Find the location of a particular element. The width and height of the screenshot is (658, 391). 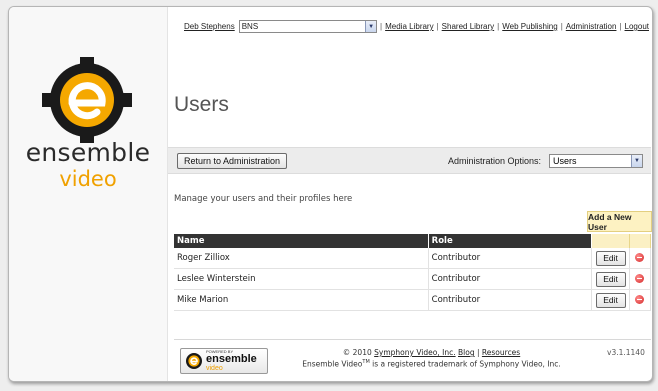

powered-by-sub: video is located at coordinates (214, 368).